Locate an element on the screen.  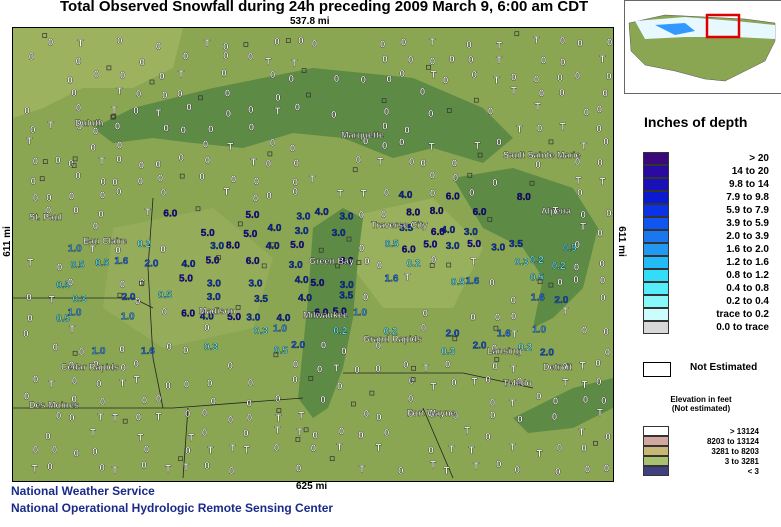
elevation-title-line1: Elevation in feet is located at coordinates (701, 399).